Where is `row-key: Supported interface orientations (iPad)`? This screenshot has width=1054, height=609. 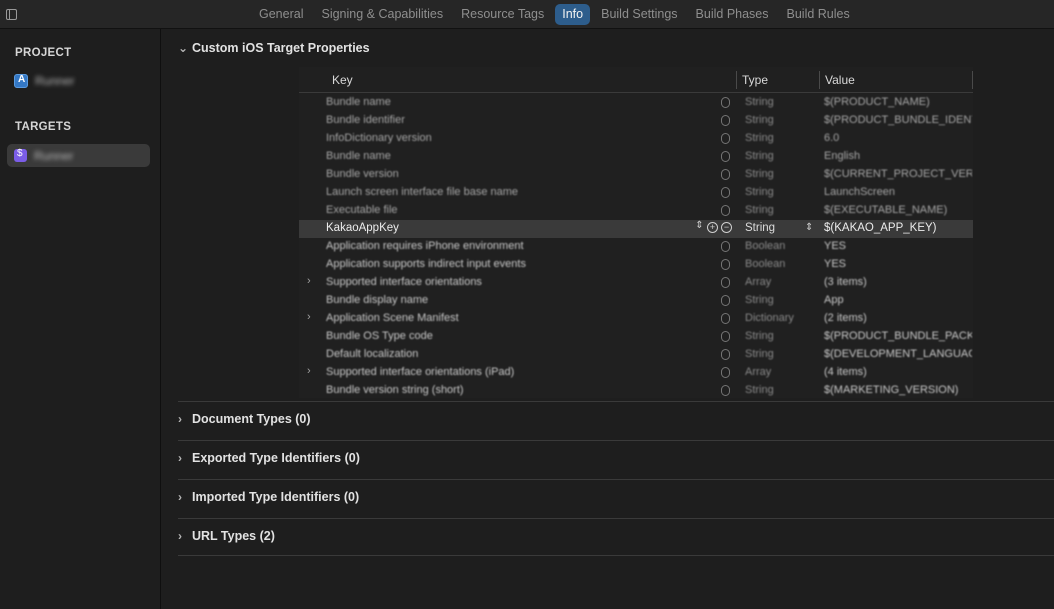 row-key: Supported interface orientations (iPad) is located at coordinates (511, 372).